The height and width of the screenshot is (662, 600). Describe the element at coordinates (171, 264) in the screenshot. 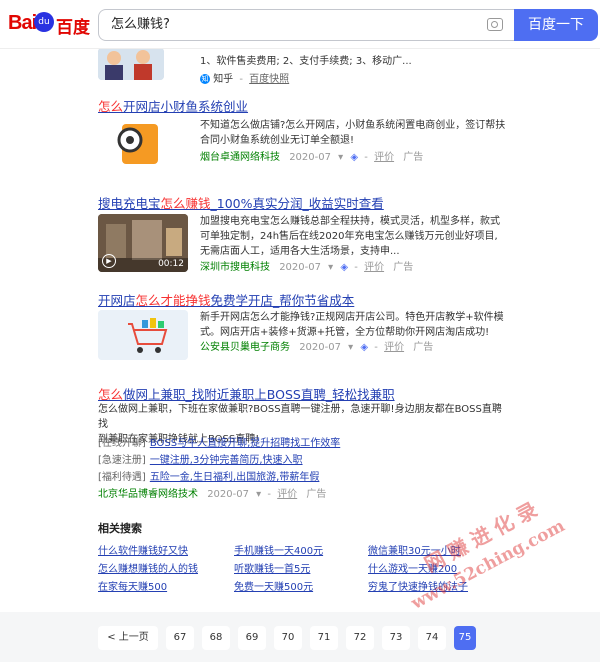

I see `video-duration: 00:12` at that location.